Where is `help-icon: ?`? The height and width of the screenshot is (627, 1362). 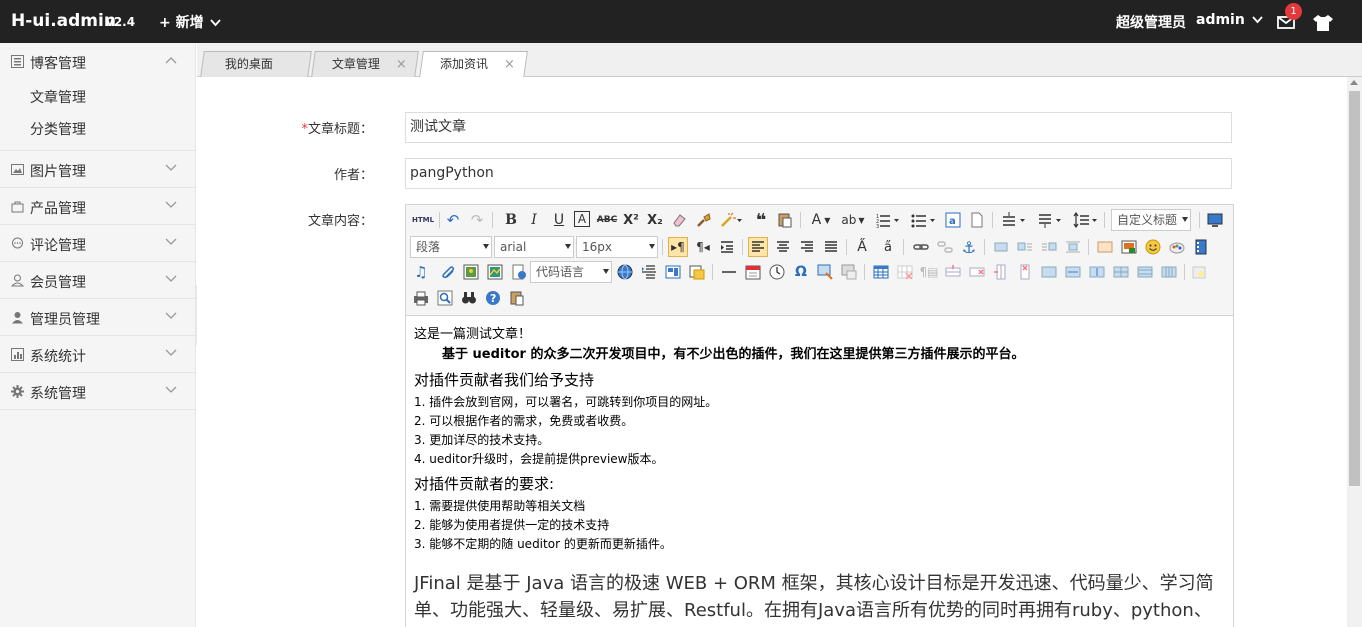
help-icon: ? is located at coordinates (493, 298).